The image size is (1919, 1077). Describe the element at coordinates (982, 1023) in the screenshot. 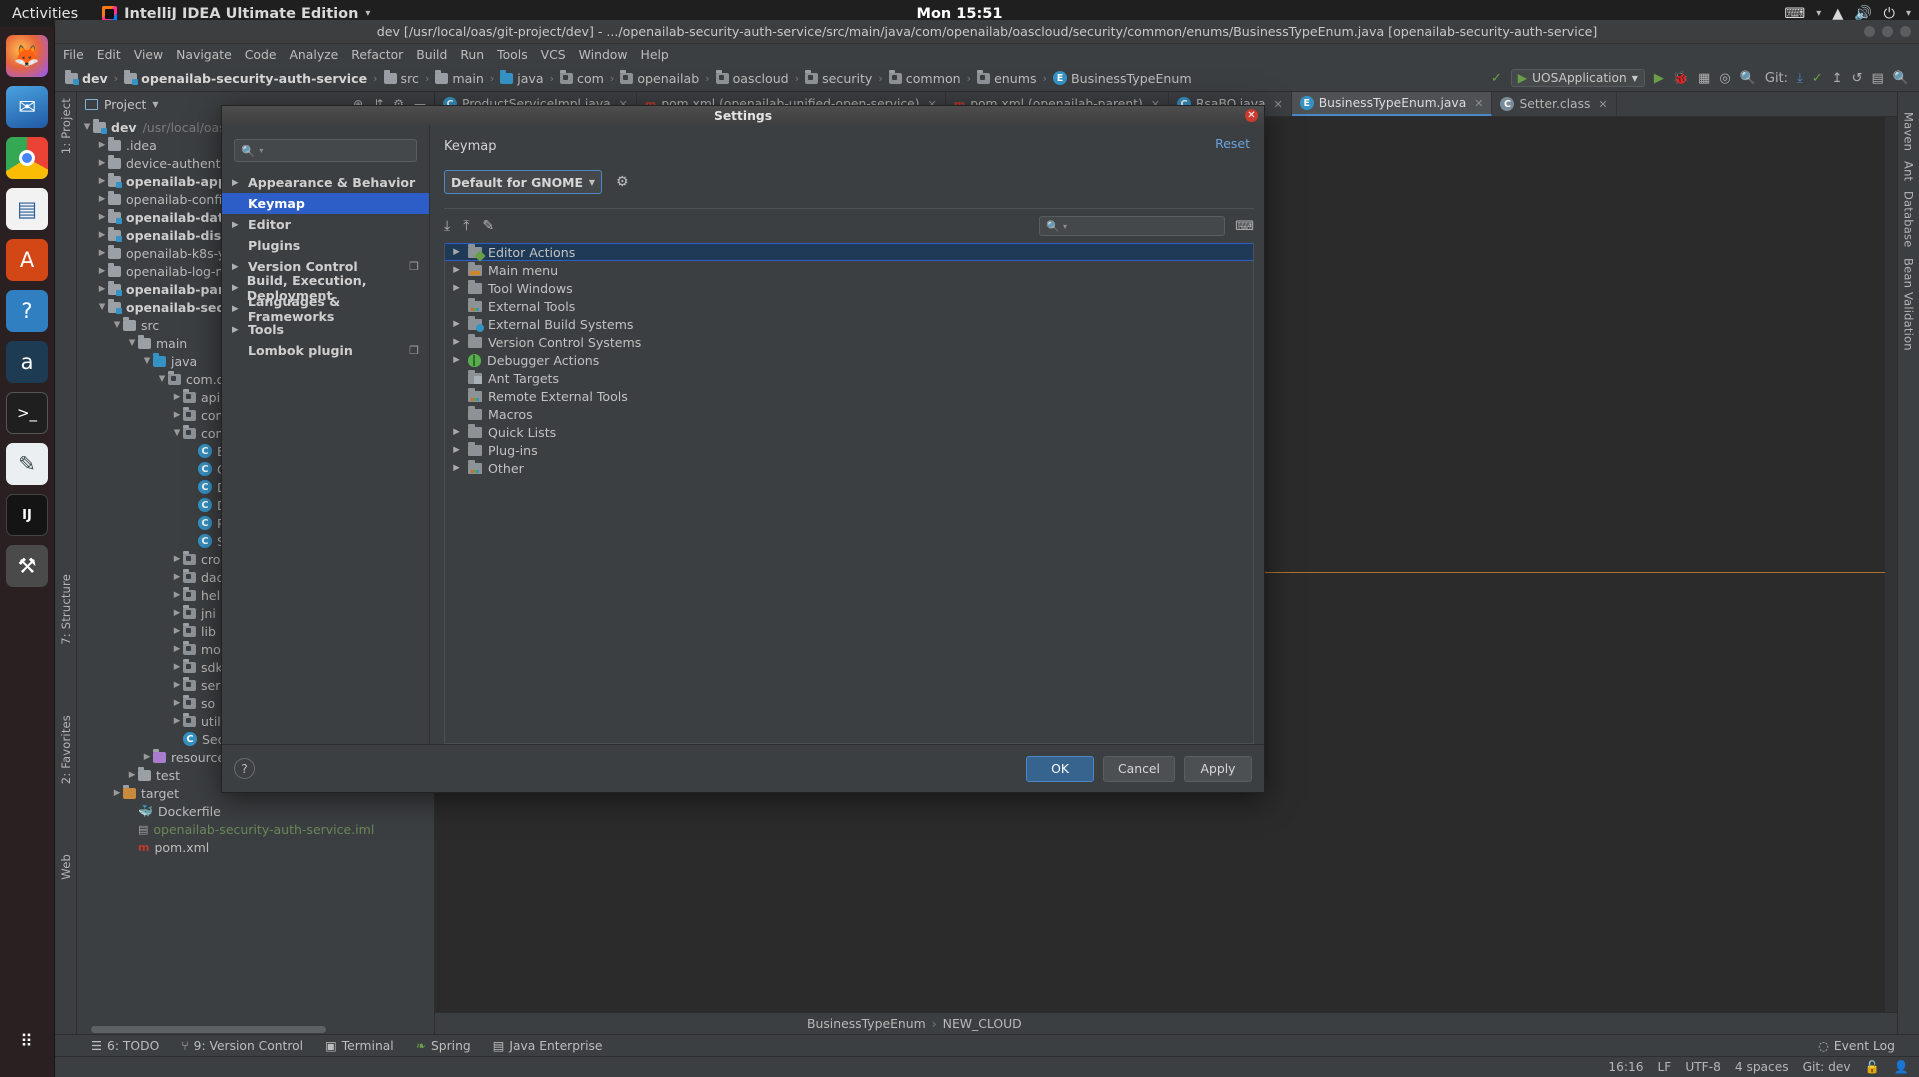

I see `breadcrumb-constant: NEW_CLOUD` at that location.